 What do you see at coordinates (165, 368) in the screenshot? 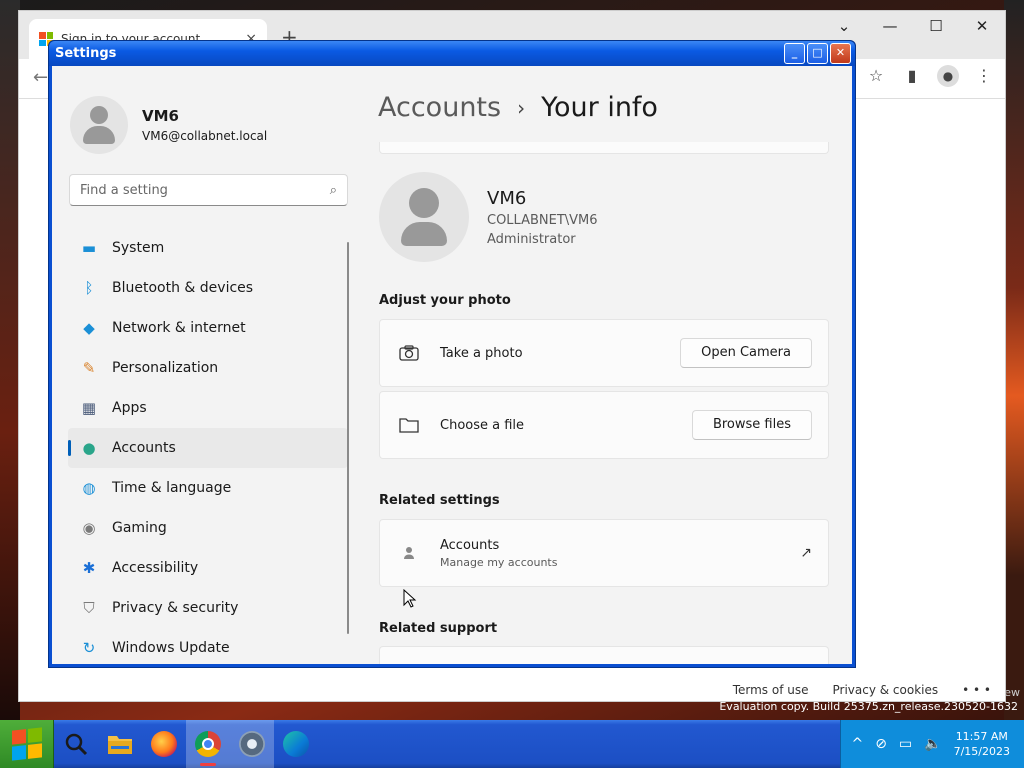
I see `sidebar-item-label: Personalization` at bounding box center [165, 368].